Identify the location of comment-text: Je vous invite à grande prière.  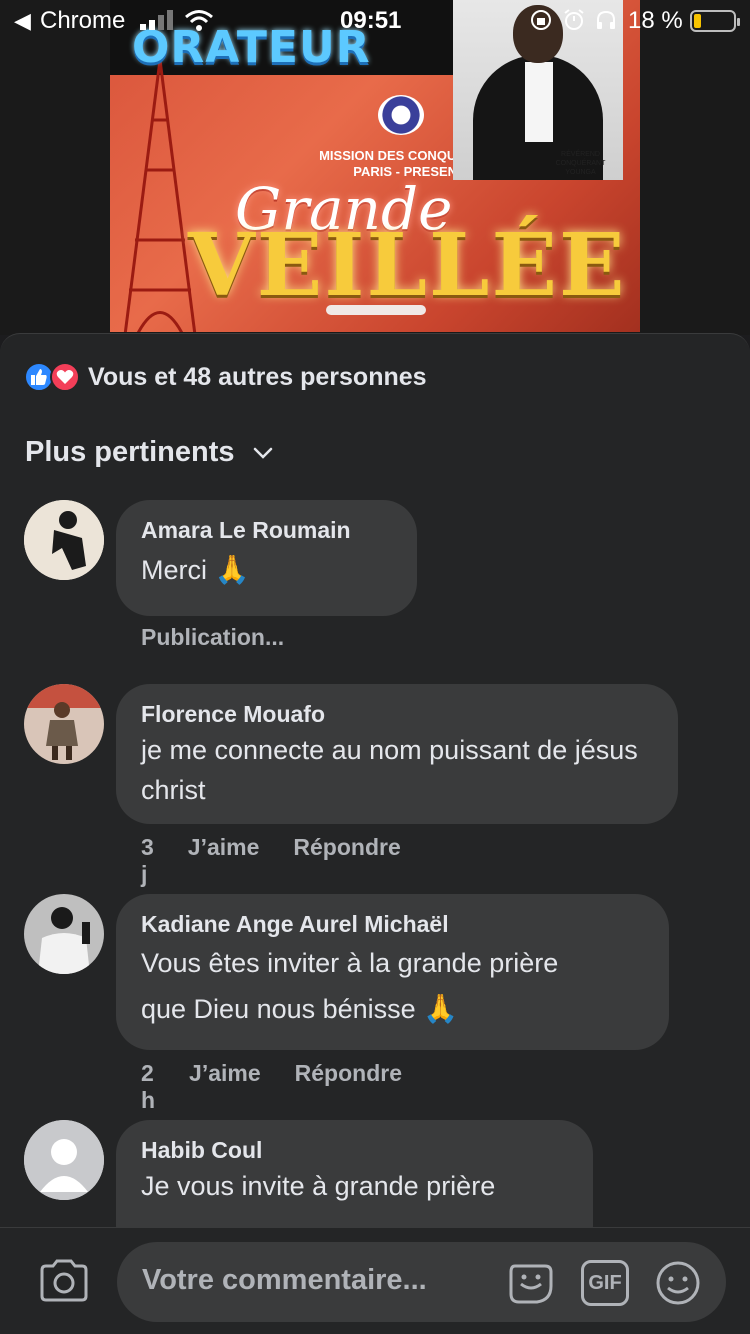
(318, 1186).